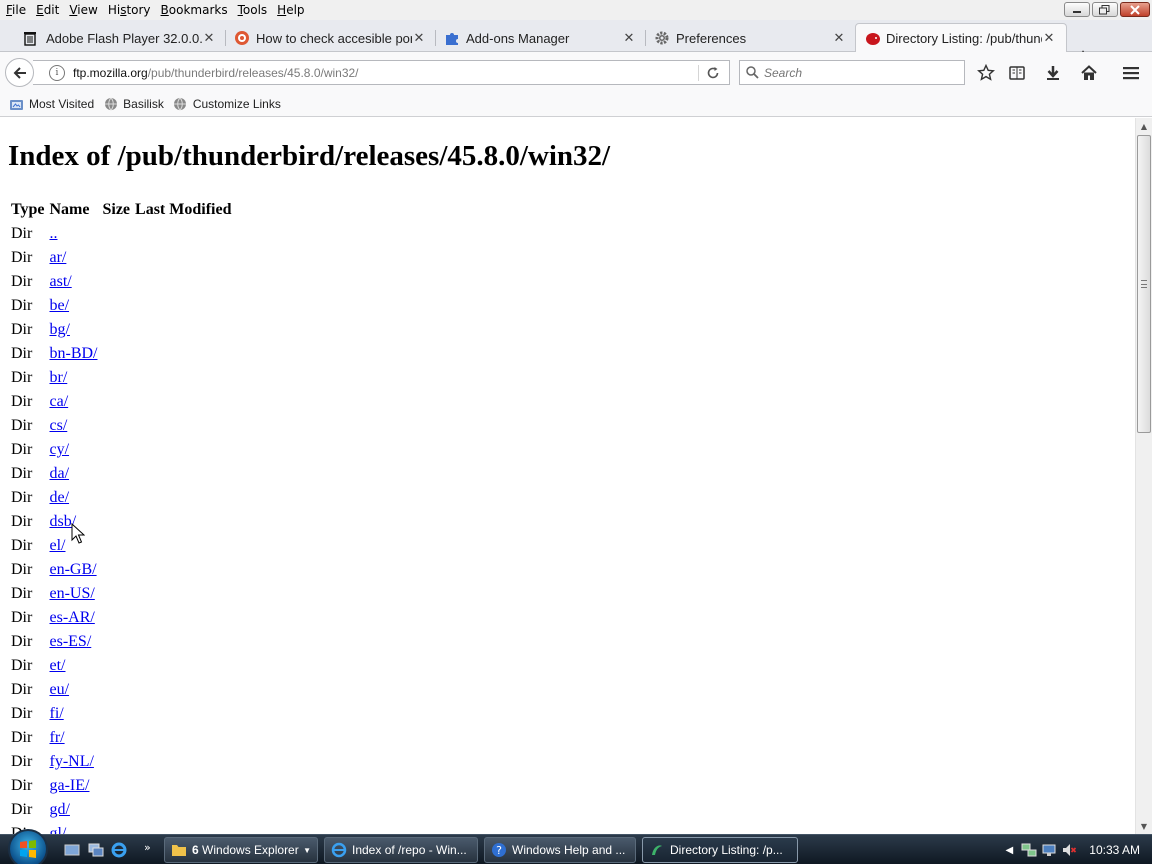  What do you see at coordinates (57, 72) in the screenshot?
I see `site-info-icon: i` at bounding box center [57, 72].